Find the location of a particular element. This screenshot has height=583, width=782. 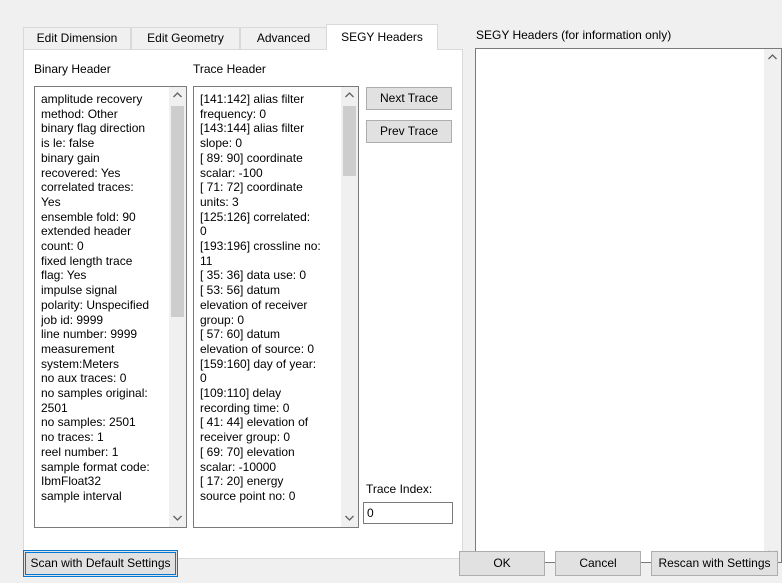

trace-header-line: [ 17: 20] energy is located at coordinates (242, 481).